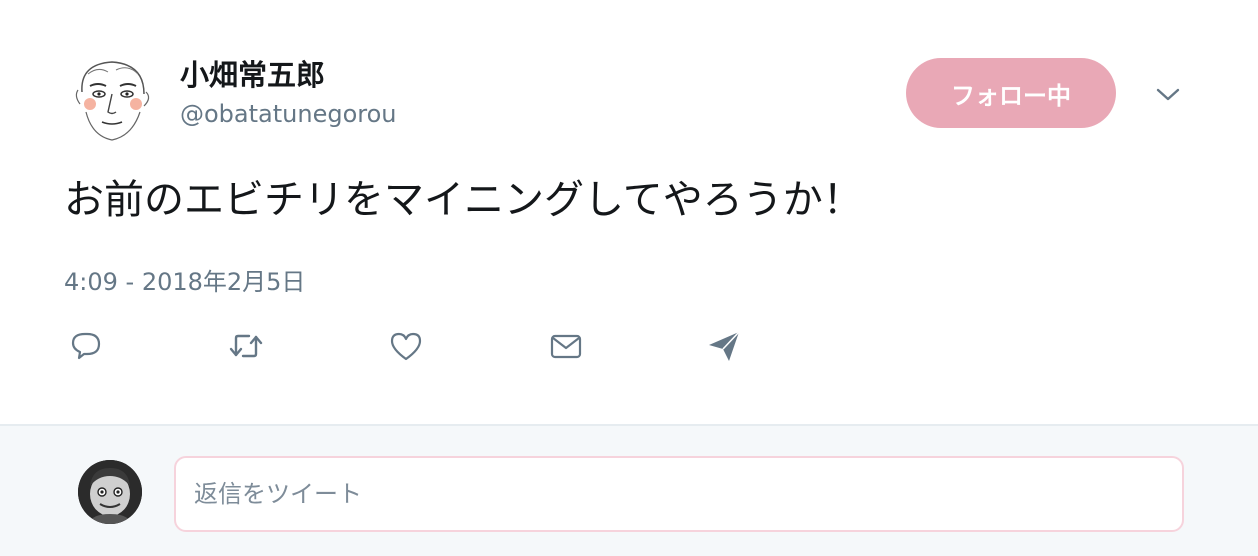 The height and width of the screenshot is (556, 1258). I want to click on chevron-down-icon, so click(1168, 94).